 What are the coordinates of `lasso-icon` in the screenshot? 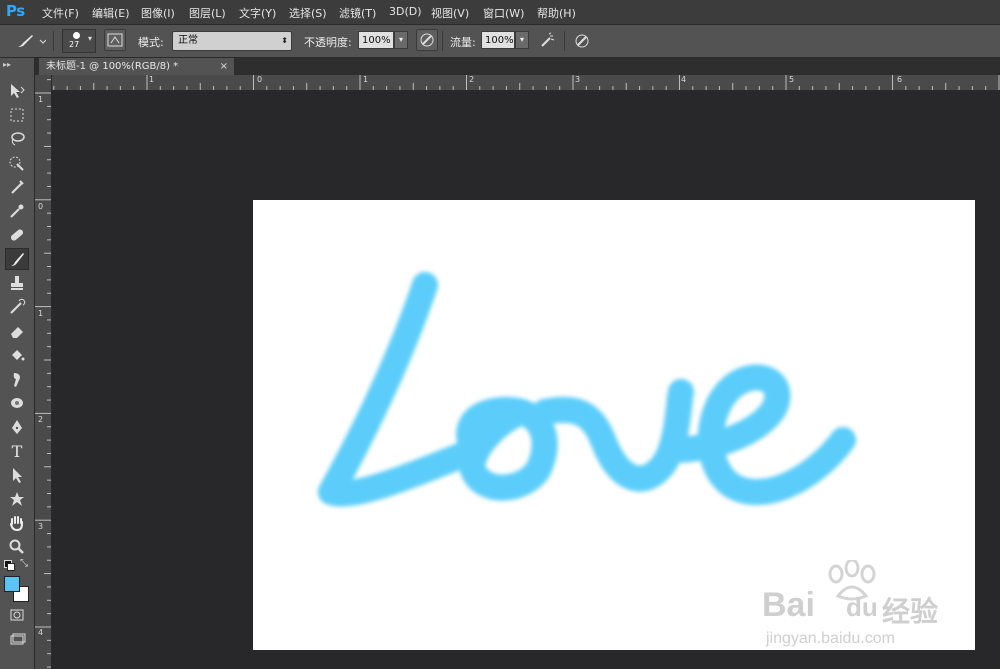 It's located at (18, 139).